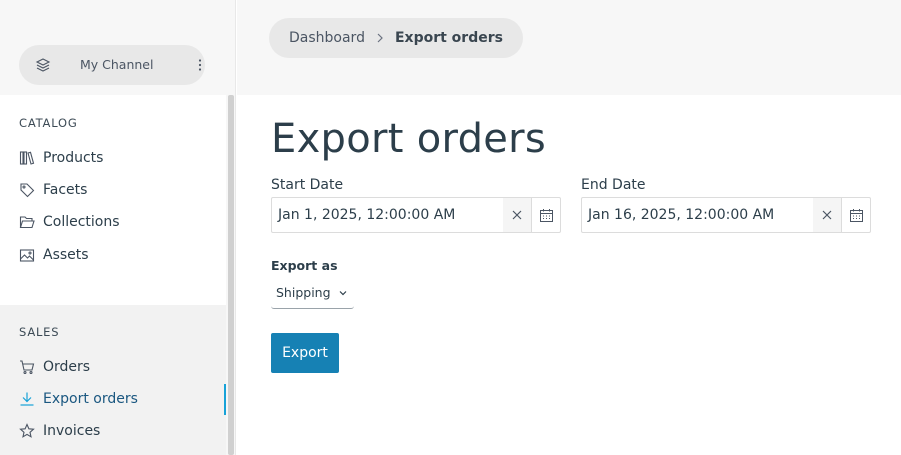 This screenshot has height=455, width=901. Describe the element at coordinates (409, 139) in the screenshot. I see `page-title: Export orders` at that location.